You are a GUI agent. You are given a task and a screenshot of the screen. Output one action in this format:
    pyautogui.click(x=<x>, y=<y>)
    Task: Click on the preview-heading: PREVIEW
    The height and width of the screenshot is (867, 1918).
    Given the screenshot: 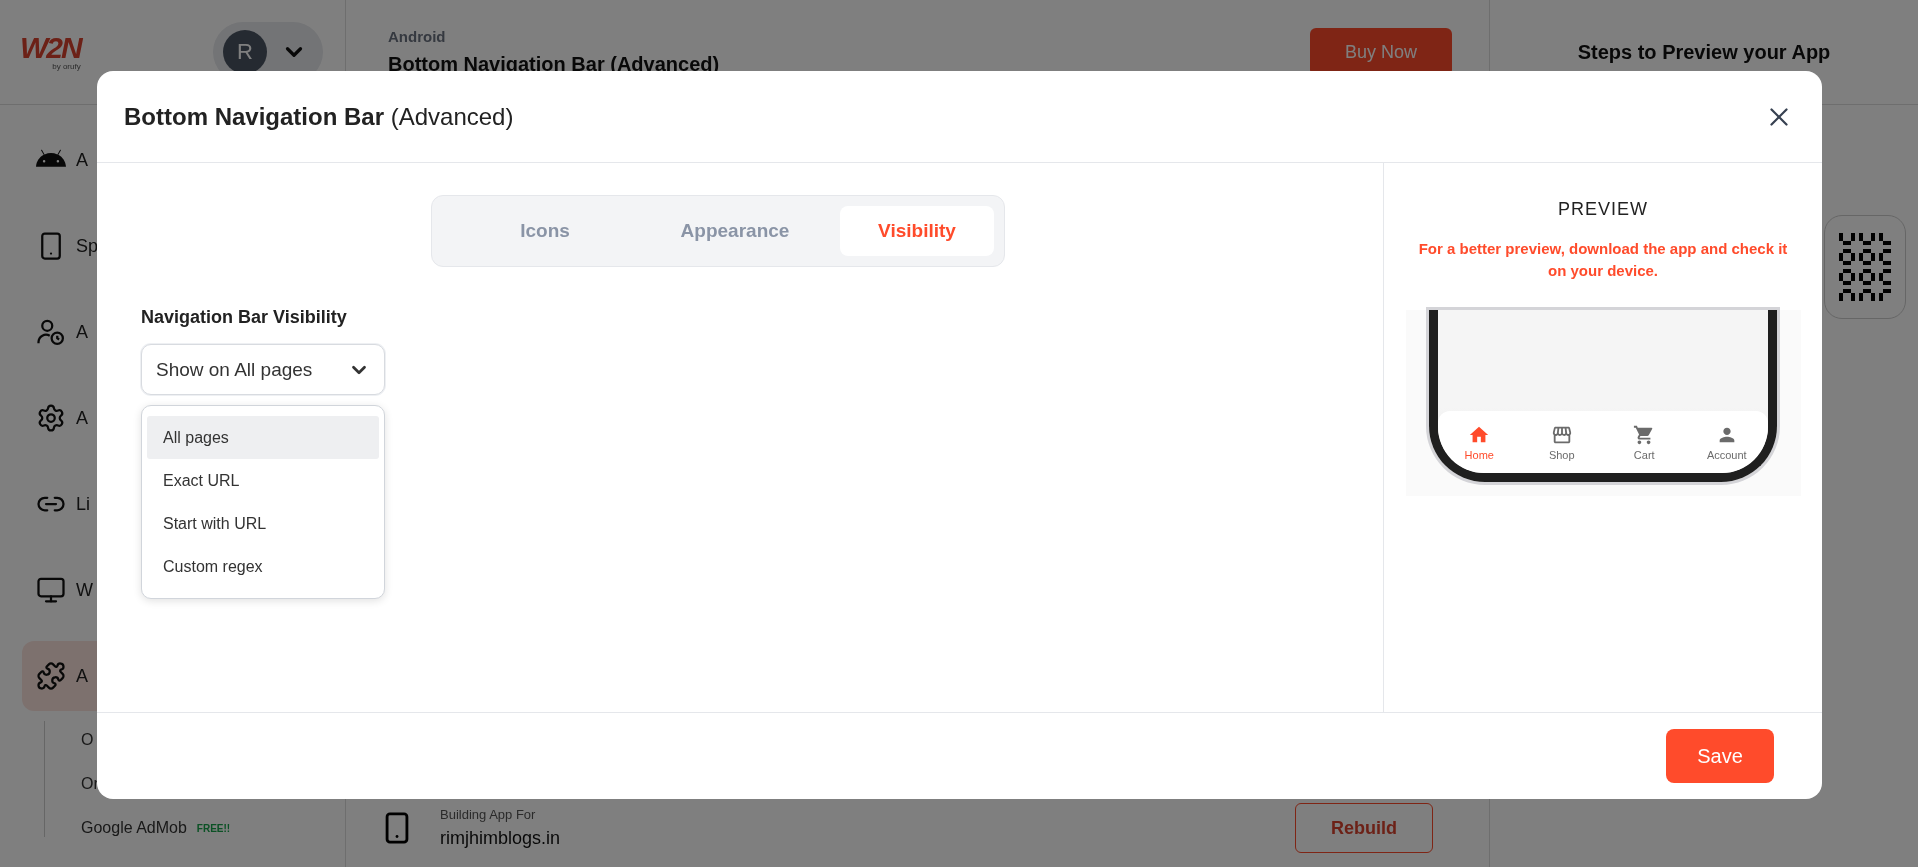 What is the action you would take?
    pyautogui.click(x=1603, y=209)
    